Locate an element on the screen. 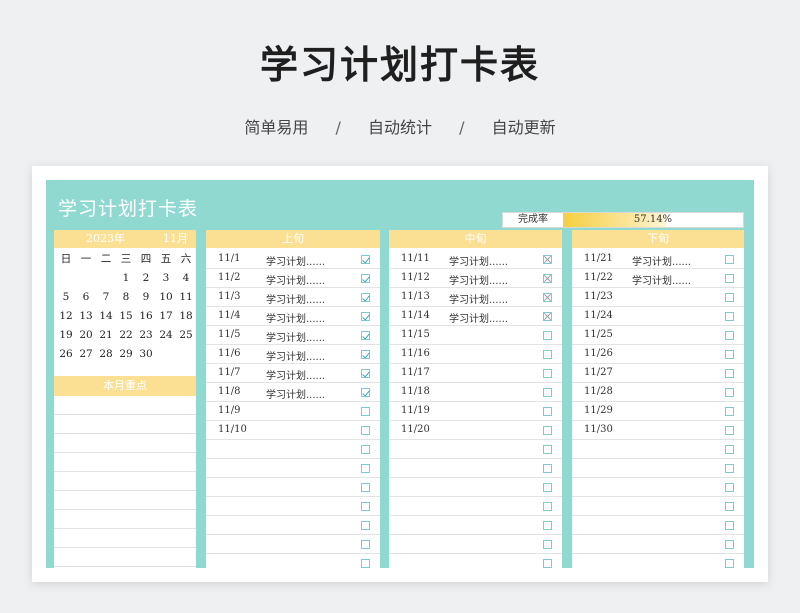 The width and height of the screenshot is (800, 613). calendar-day: 21 is located at coordinates (106, 335).